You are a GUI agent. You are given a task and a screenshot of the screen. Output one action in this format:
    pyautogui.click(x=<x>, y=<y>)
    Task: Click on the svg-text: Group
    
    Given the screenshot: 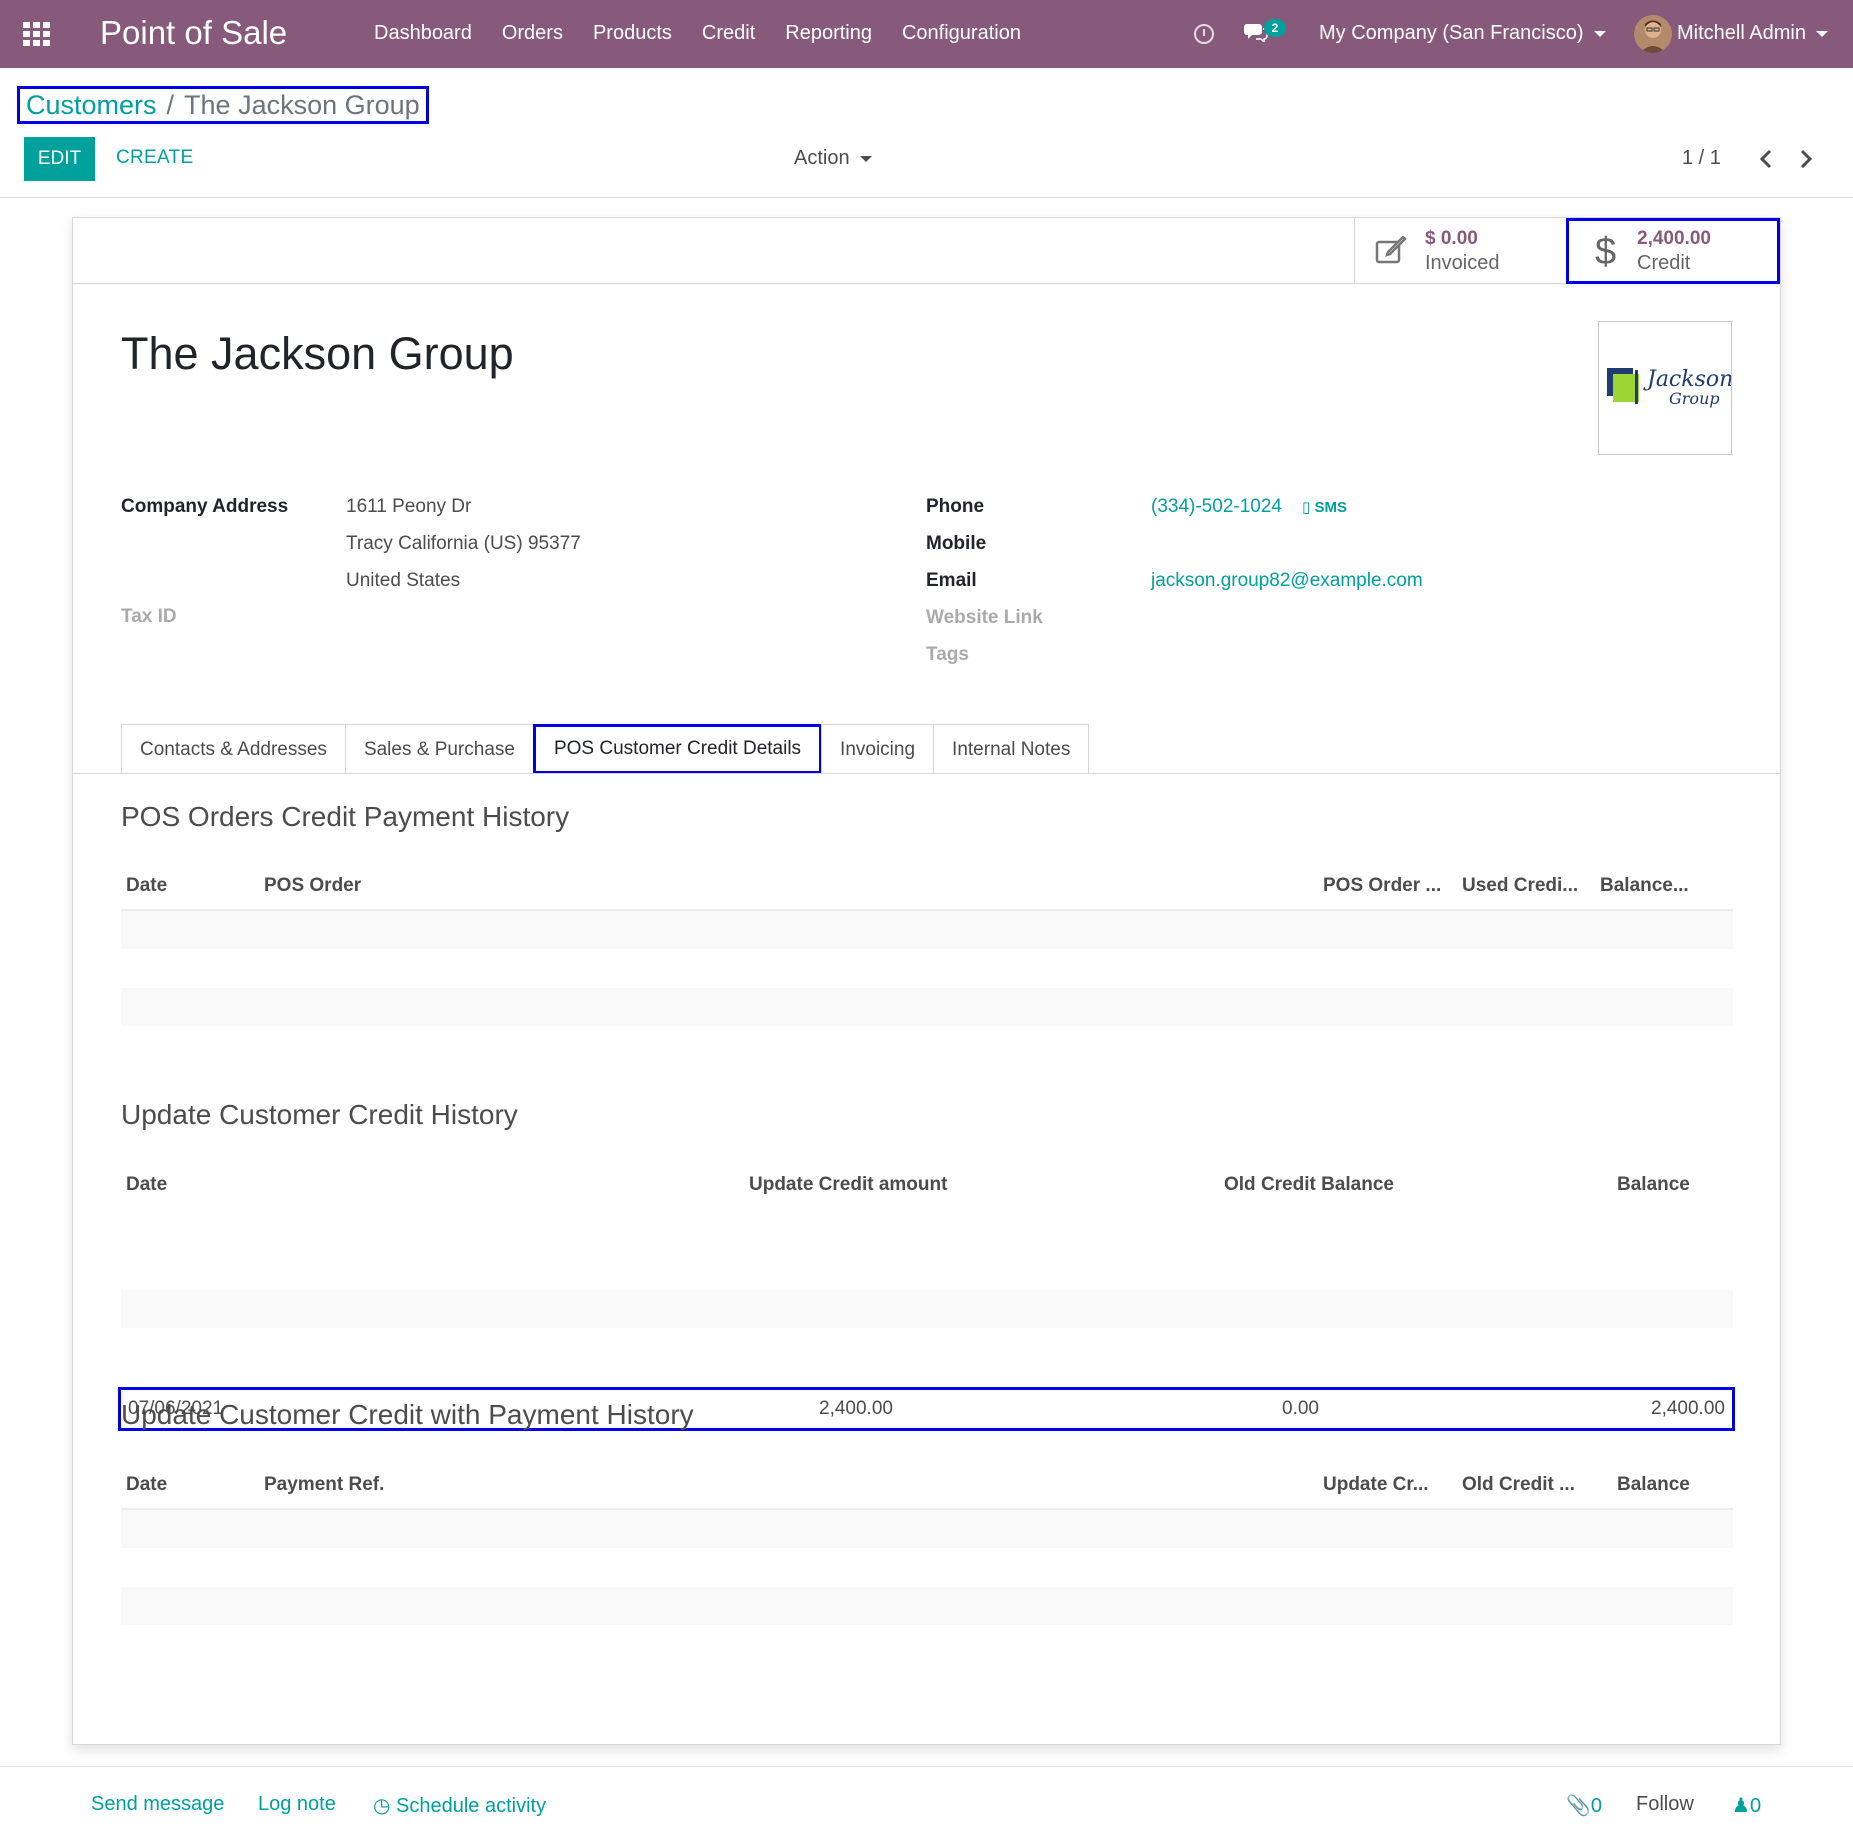 What is the action you would take?
    pyautogui.click(x=1694, y=398)
    